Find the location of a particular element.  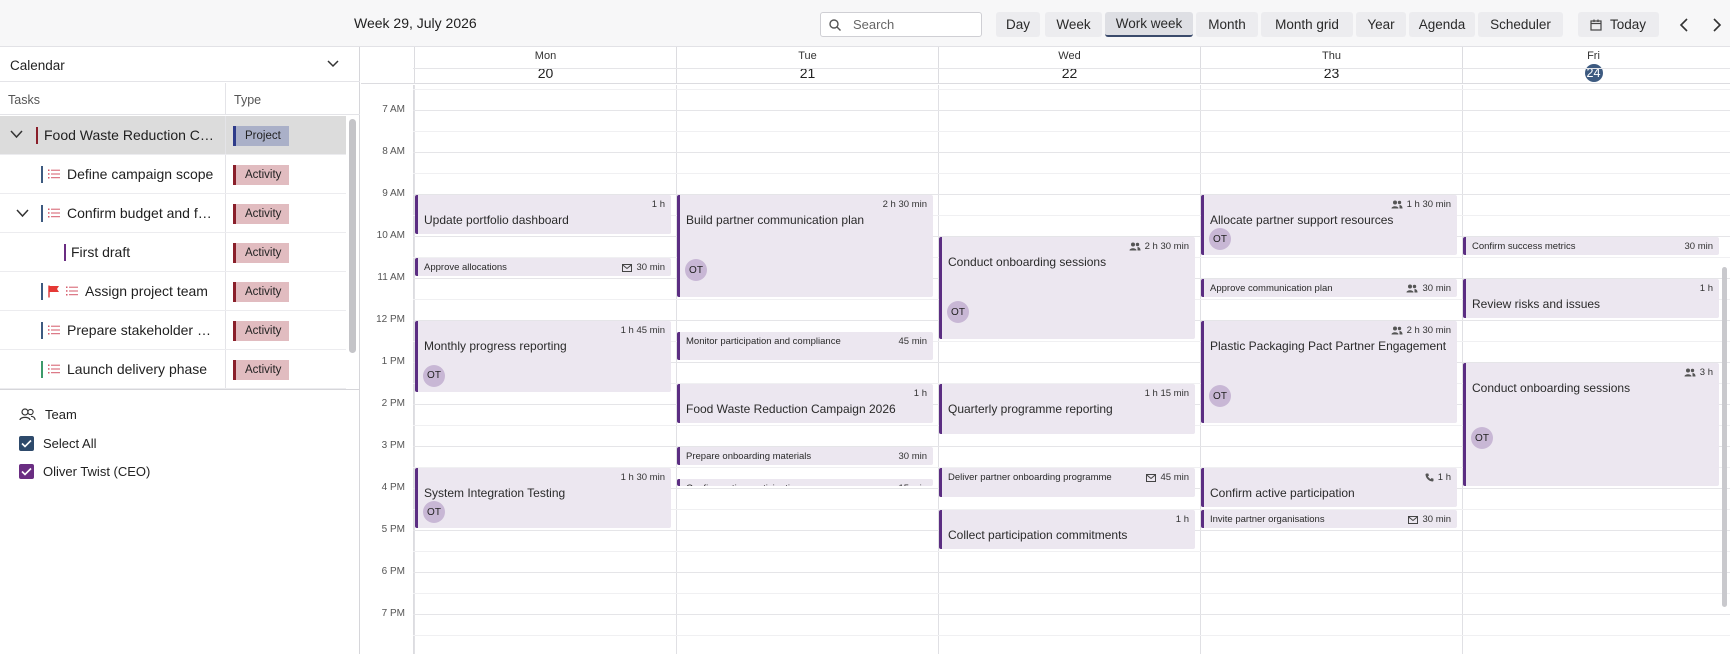

task-row: Define campaign scope Activity is located at coordinates (173, 174).